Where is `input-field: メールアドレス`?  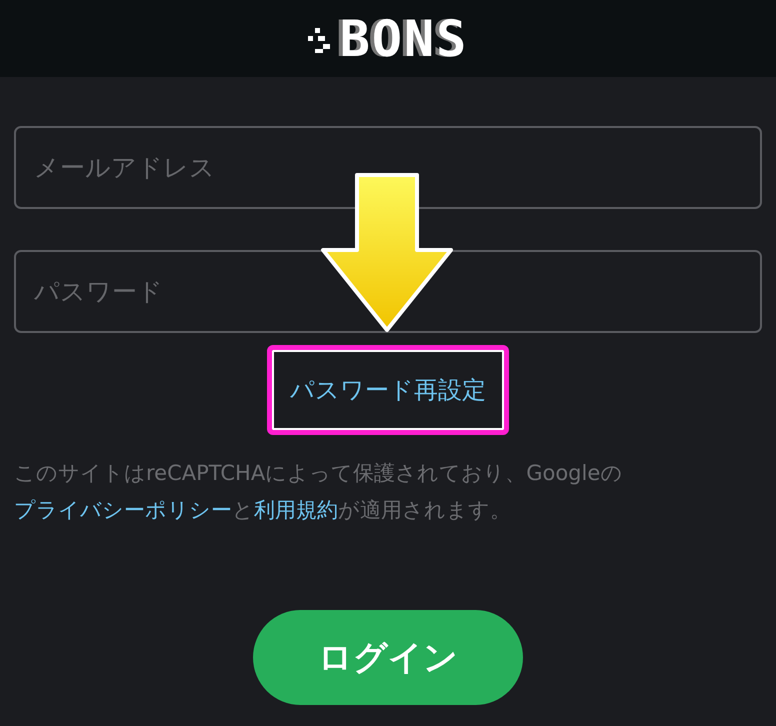 input-field: メールアドレス is located at coordinates (388, 167).